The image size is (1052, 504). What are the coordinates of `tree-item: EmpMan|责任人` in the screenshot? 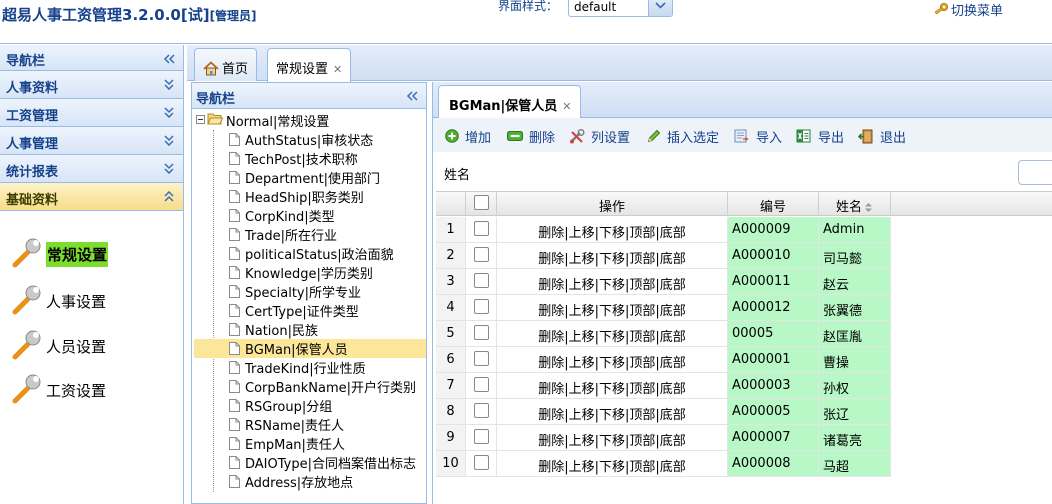 It's located at (310, 443).